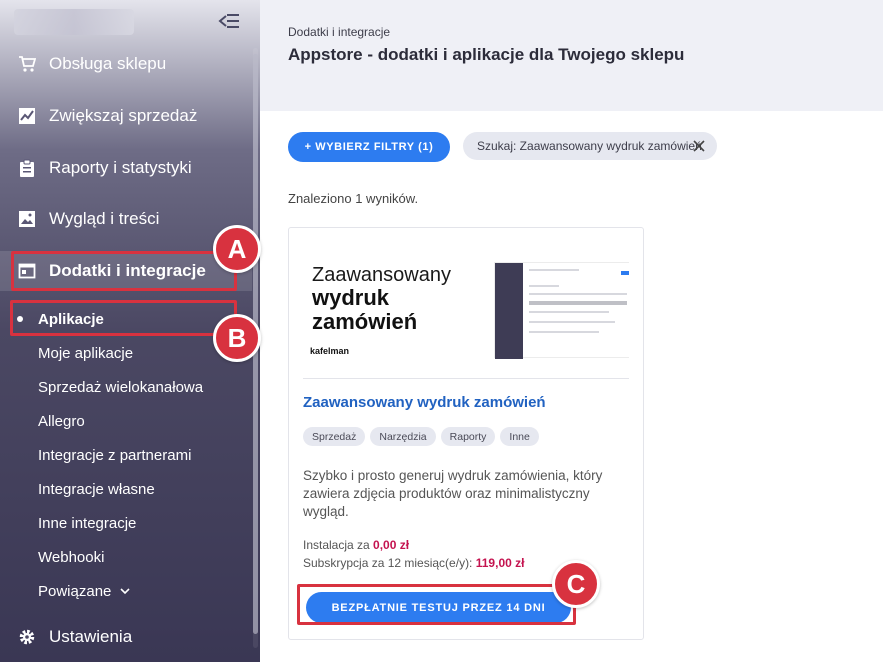 This screenshot has height=662, width=883. What do you see at coordinates (124, 271) in the screenshot?
I see `callout-highlight-a` at bounding box center [124, 271].